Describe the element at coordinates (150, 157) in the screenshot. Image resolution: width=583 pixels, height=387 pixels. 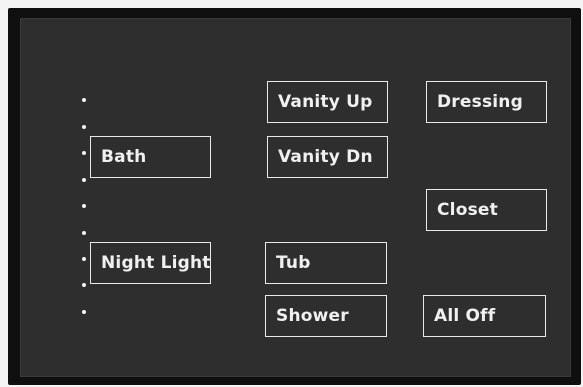
I see `bath-button: Bath` at that location.